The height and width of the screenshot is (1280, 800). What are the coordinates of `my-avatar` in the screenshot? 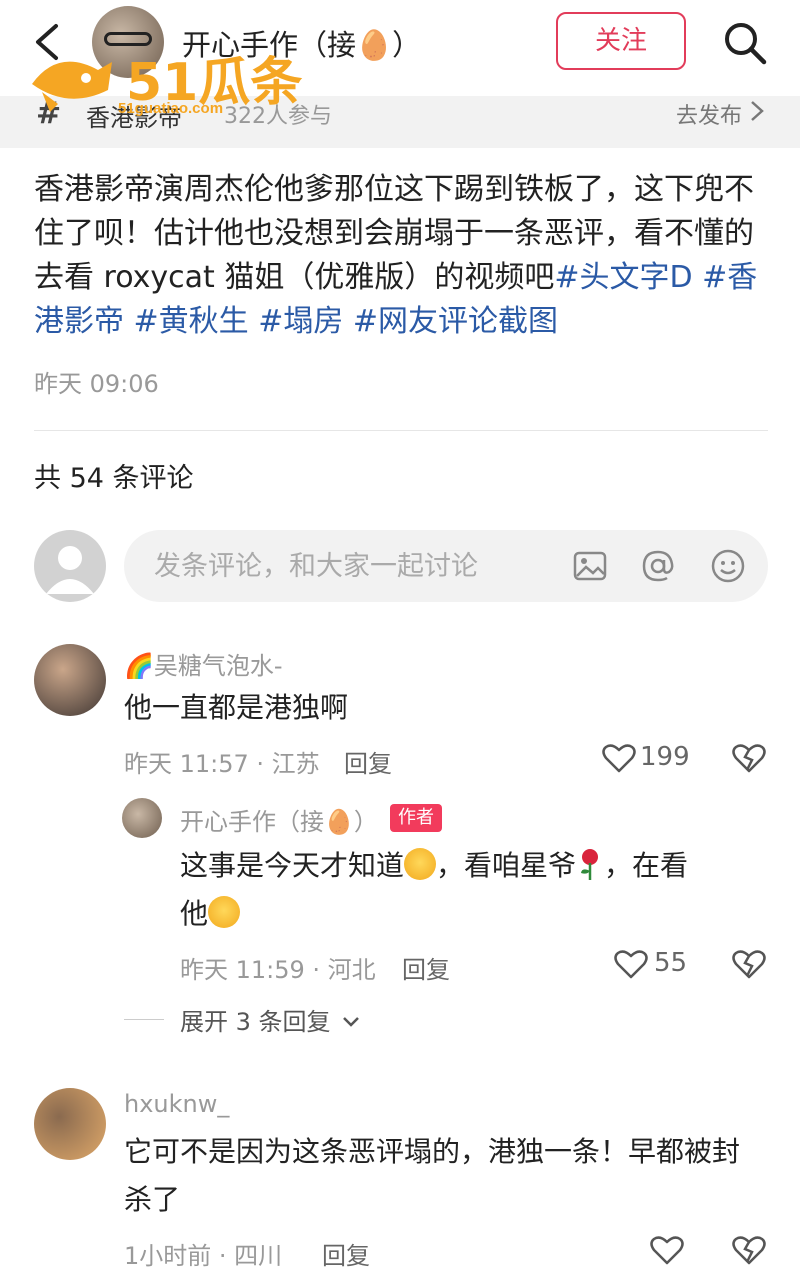 It's located at (70, 566).